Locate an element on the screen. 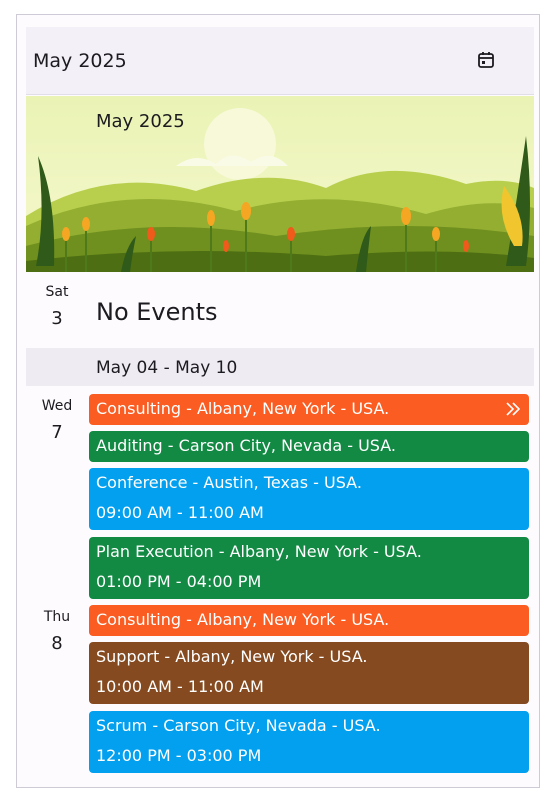 This screenshot has width=556, height=798. day-number: 7 is located at coordinates (57, 432).